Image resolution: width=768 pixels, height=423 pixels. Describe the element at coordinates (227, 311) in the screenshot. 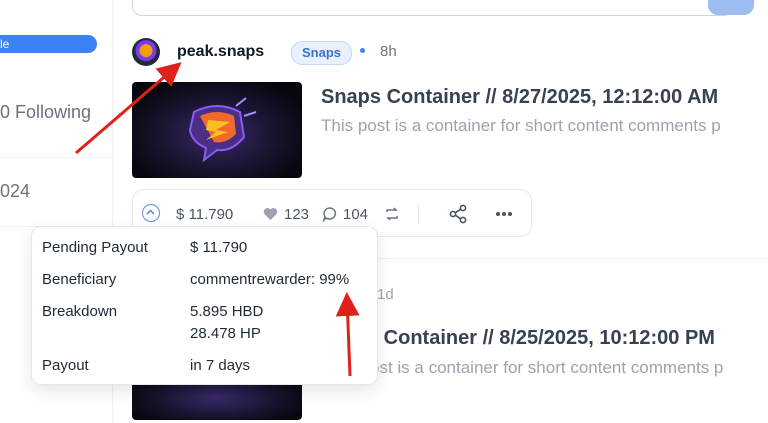

I see `breakdown-hbd-value: 5.895 HBD` at that location.